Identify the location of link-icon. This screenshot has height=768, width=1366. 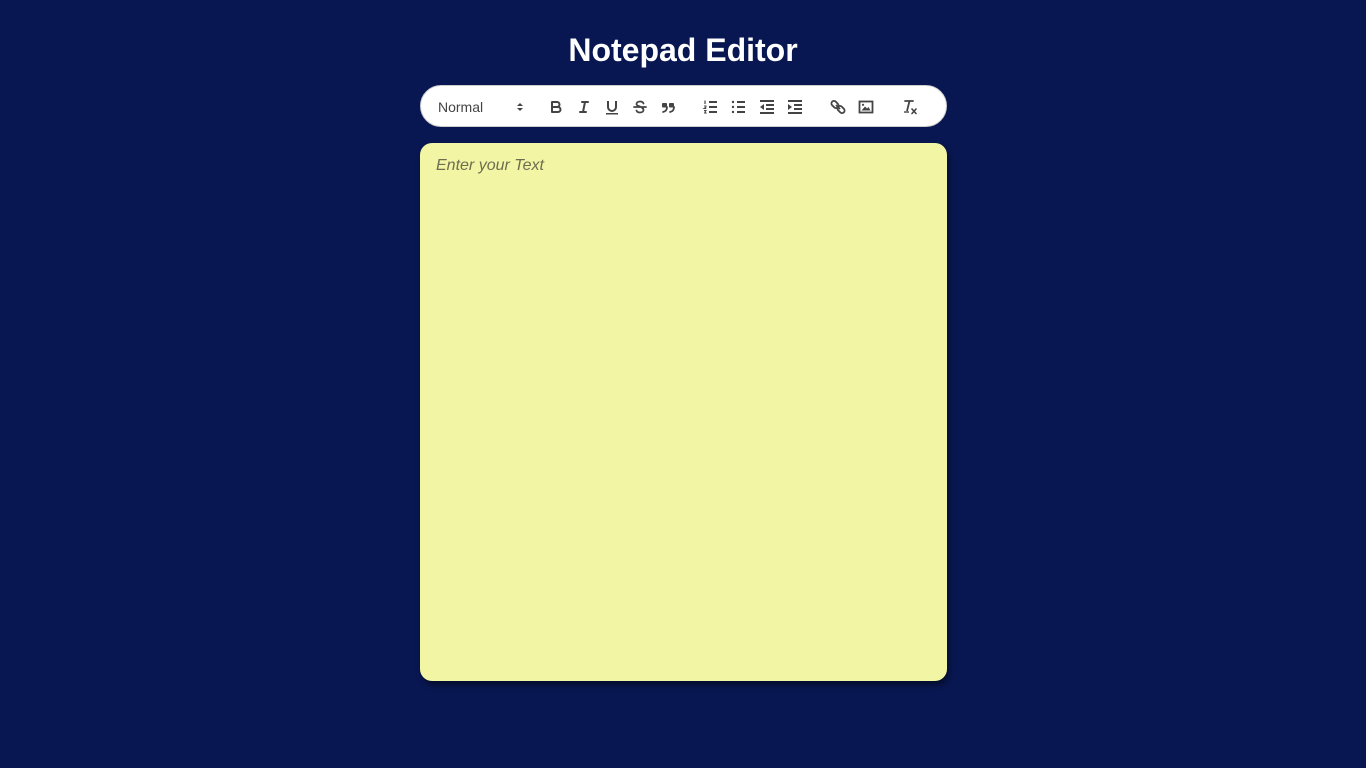
(838, 107).